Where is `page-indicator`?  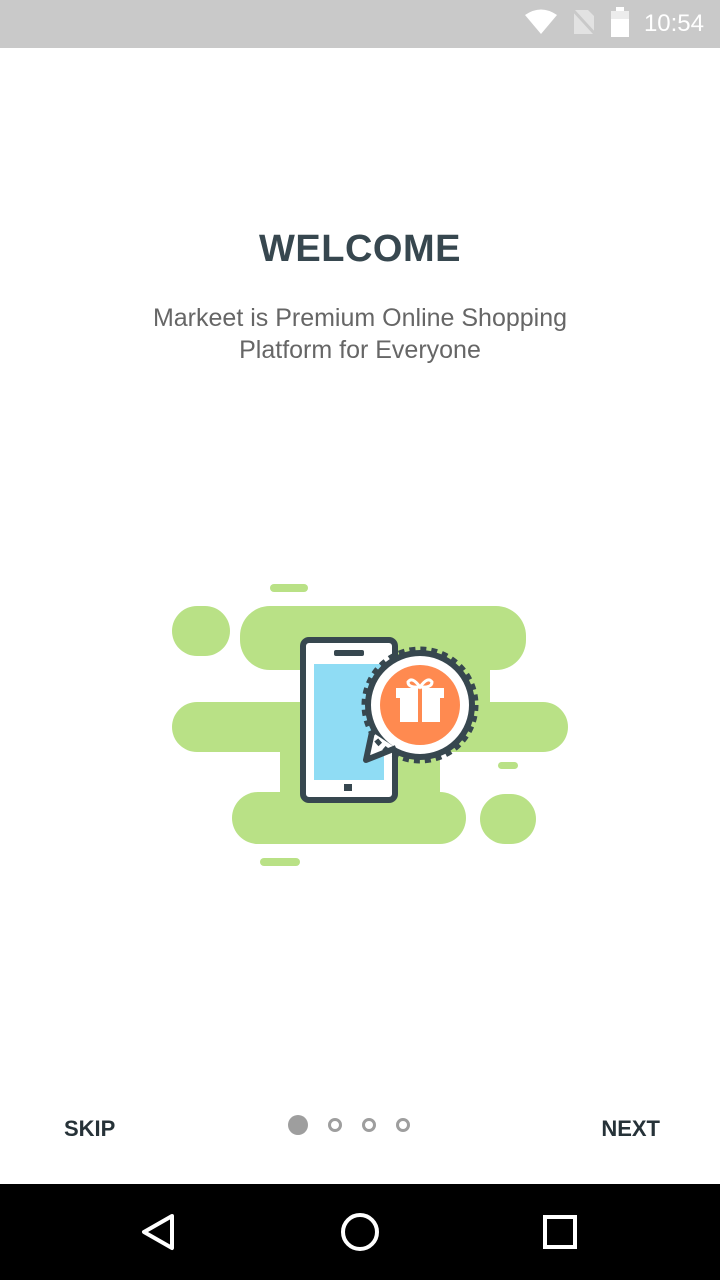 page-indicator is located at coordinates (359, 1125).